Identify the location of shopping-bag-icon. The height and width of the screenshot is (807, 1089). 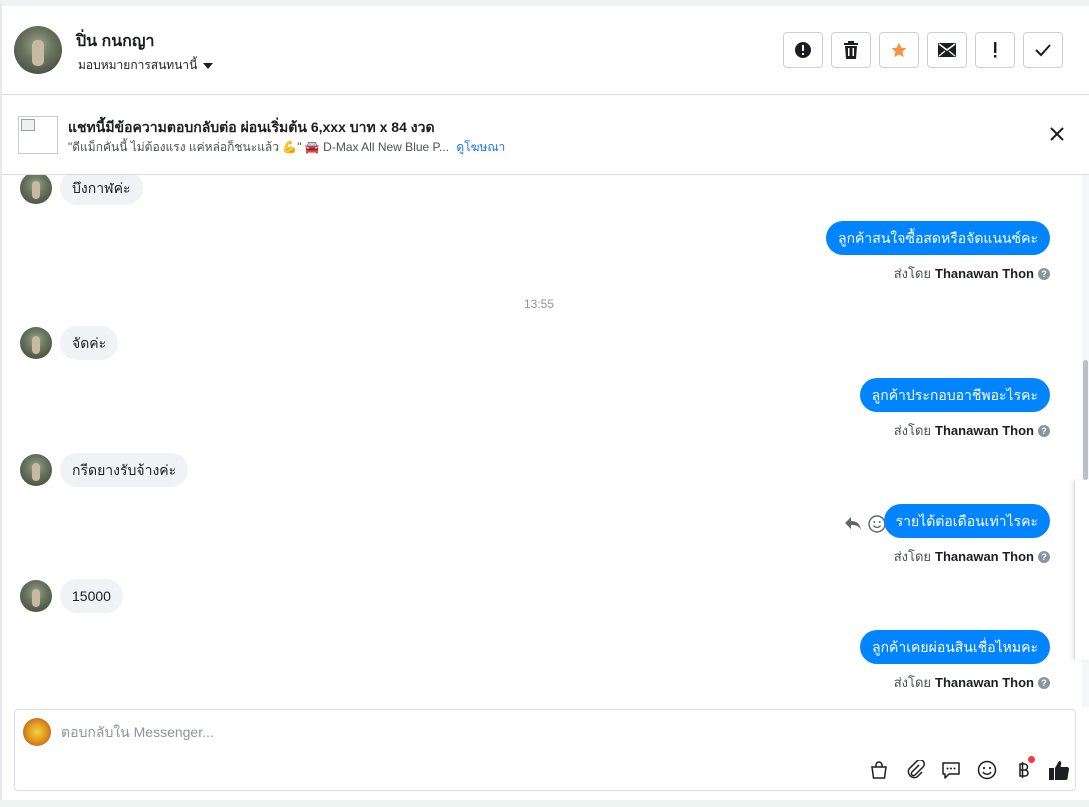
(879, 770).